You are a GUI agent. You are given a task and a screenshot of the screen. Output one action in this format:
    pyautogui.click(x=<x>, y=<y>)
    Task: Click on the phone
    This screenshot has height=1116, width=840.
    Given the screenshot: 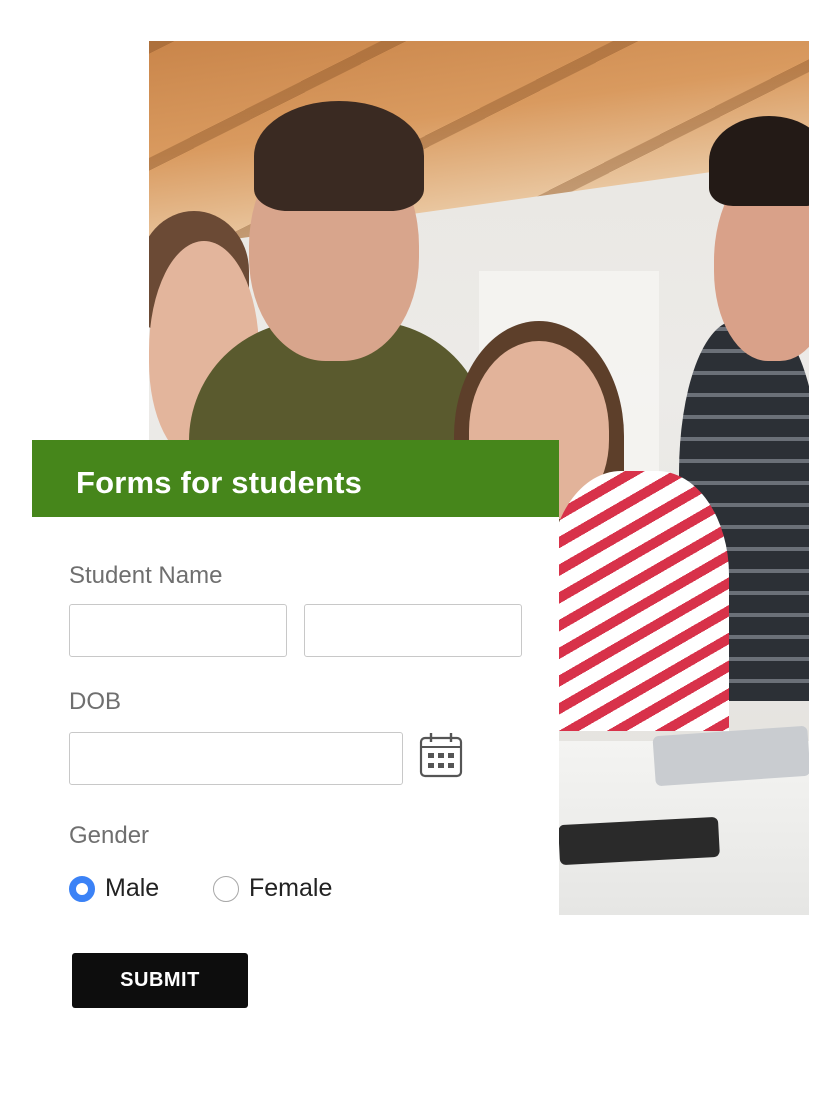 What is the action you would take?
    pyautogui.click(x=639, y=841)
    